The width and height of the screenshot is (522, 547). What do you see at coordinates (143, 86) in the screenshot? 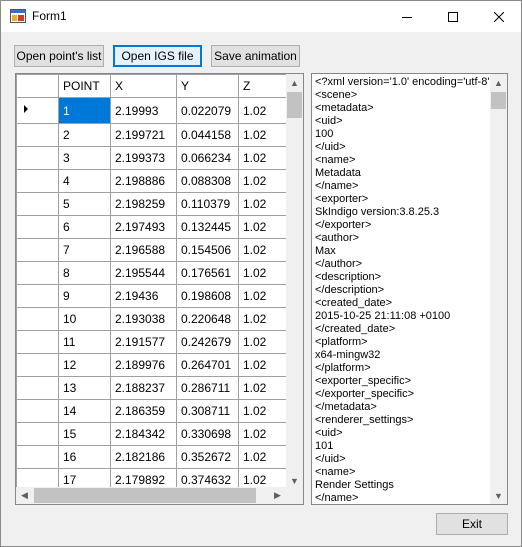
I see `column-header-x: X` at bounding box center [143, 86].